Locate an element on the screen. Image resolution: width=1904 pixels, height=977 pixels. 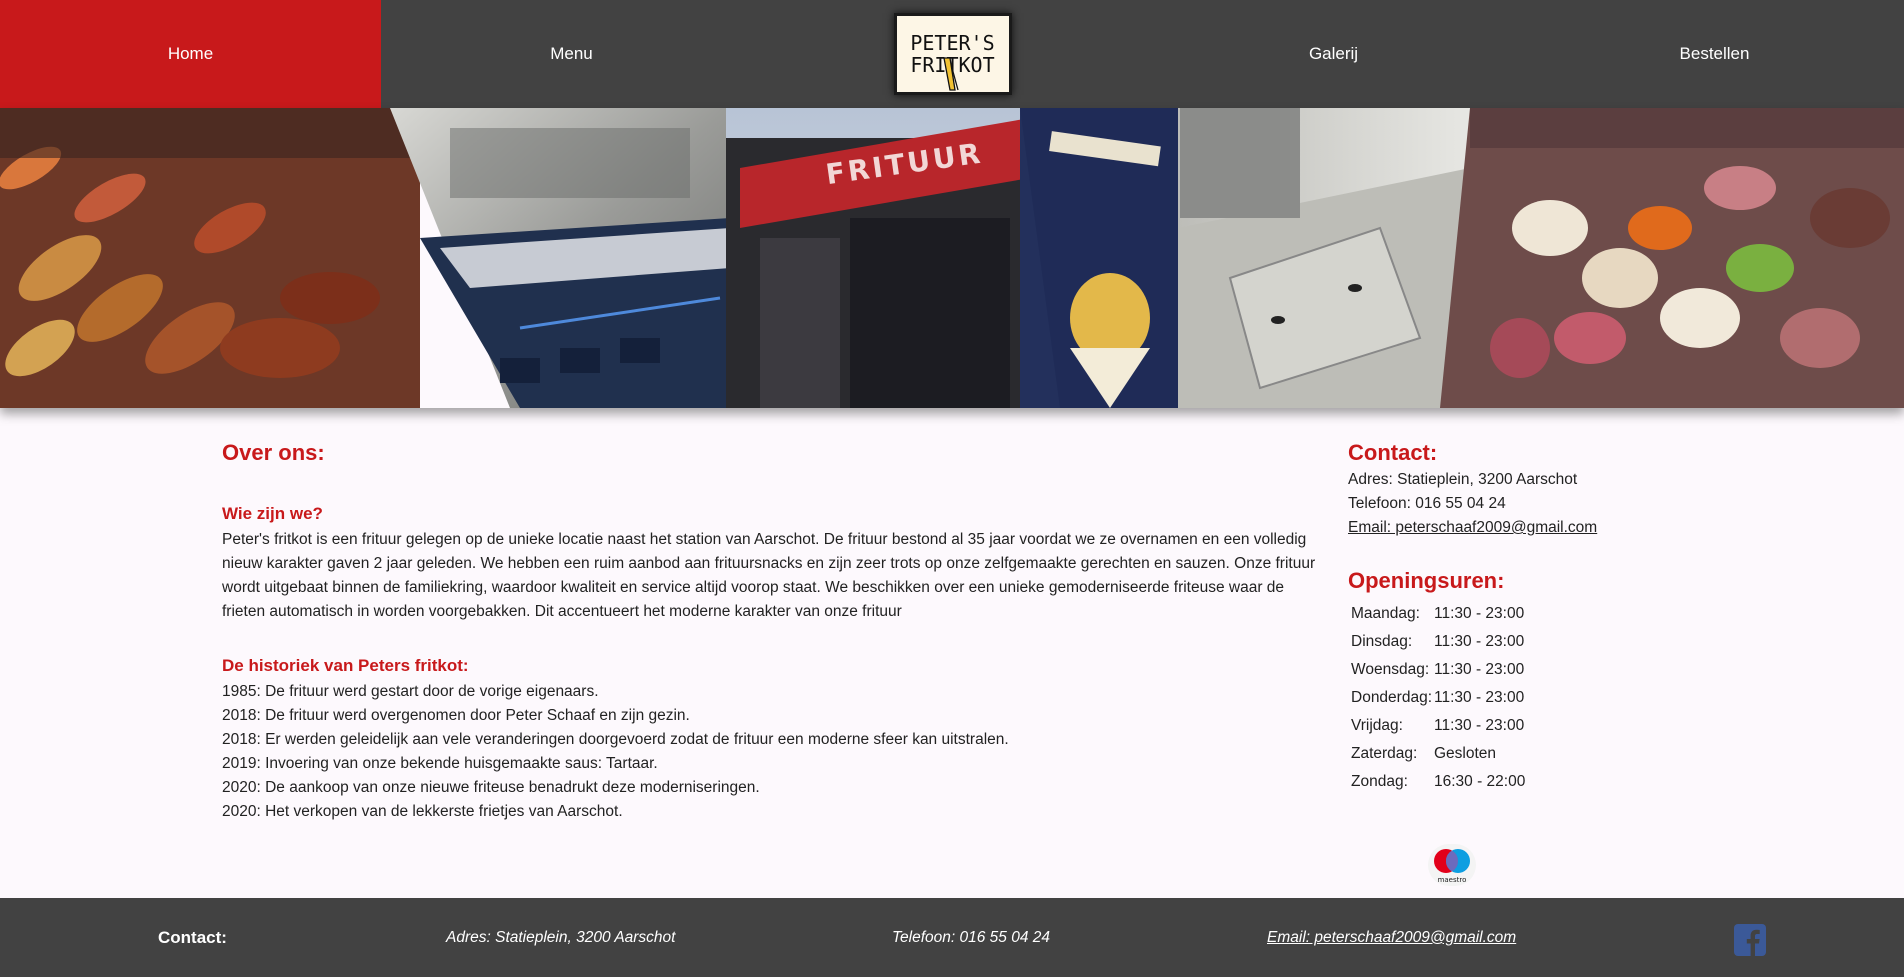
contact-email-link: Email: peterschaaf2009@gmail.com is located at coordinates (1472, 527).